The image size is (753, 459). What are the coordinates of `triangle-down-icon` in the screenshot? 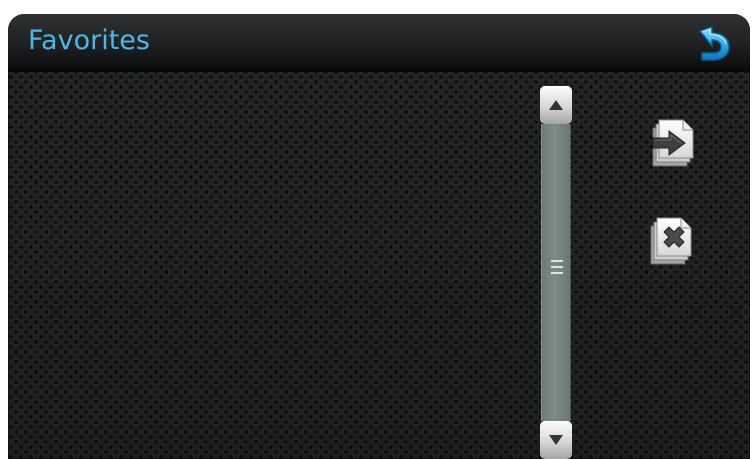 It's located at (556, 440).